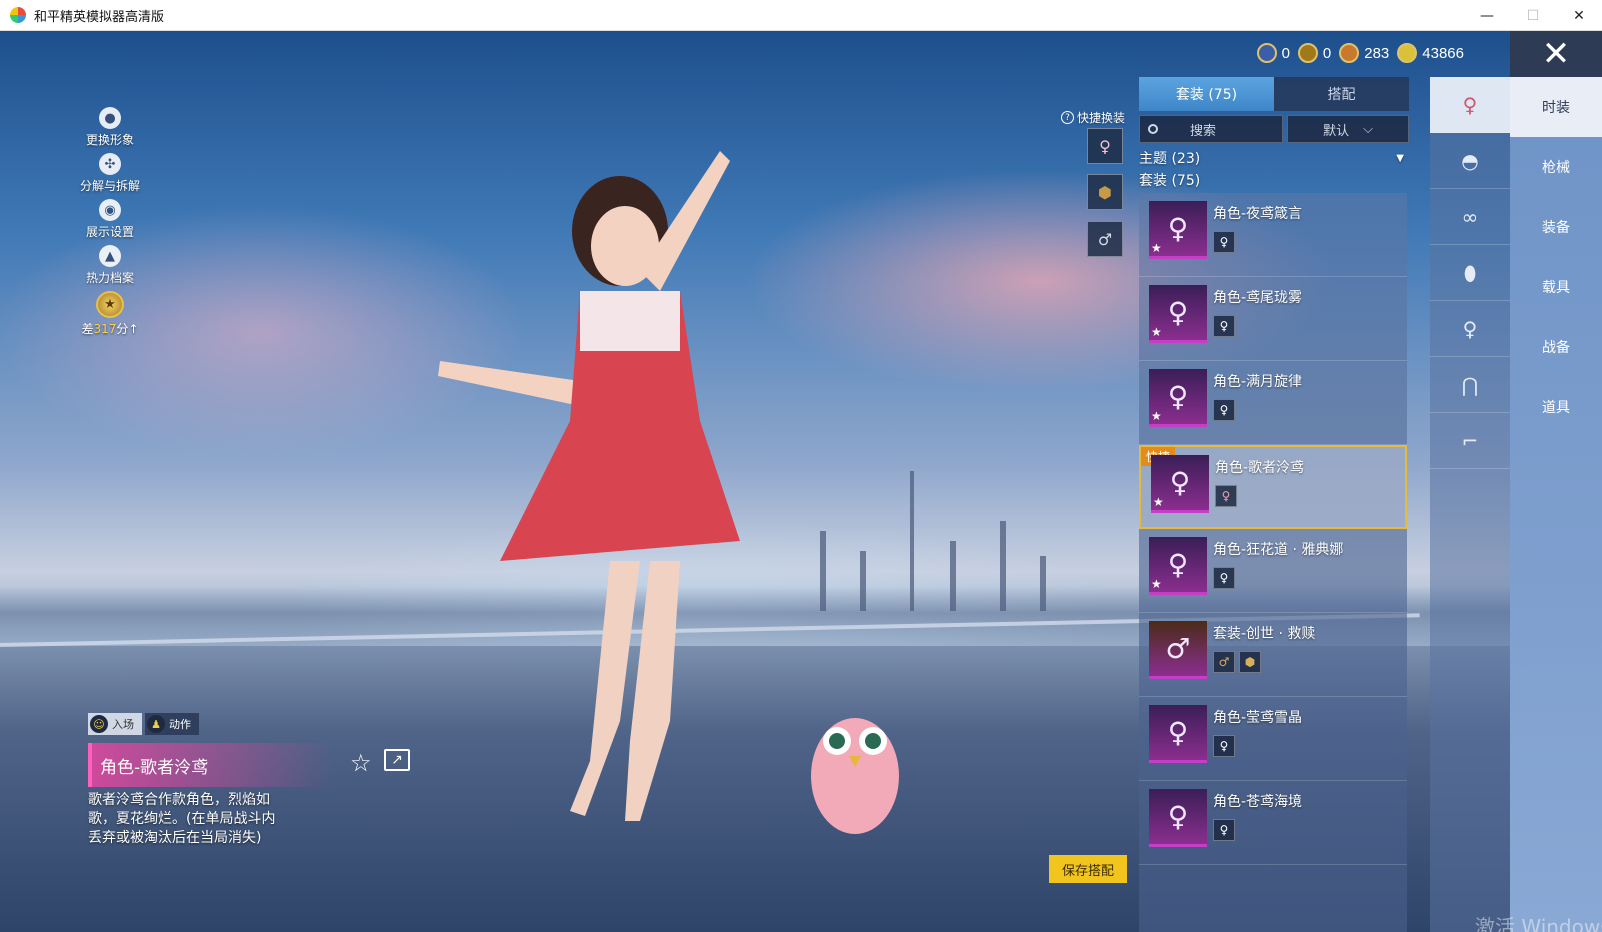  What do you see at coordinates (589, 486) in the screenshot?
I see `character-model` at bounding box center [589, 486].